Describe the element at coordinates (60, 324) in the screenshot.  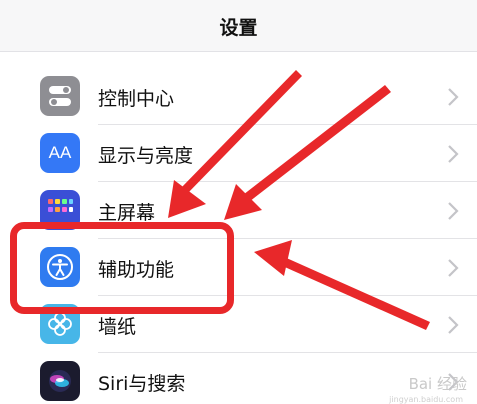
I see `wallpaper-icon` at that location.